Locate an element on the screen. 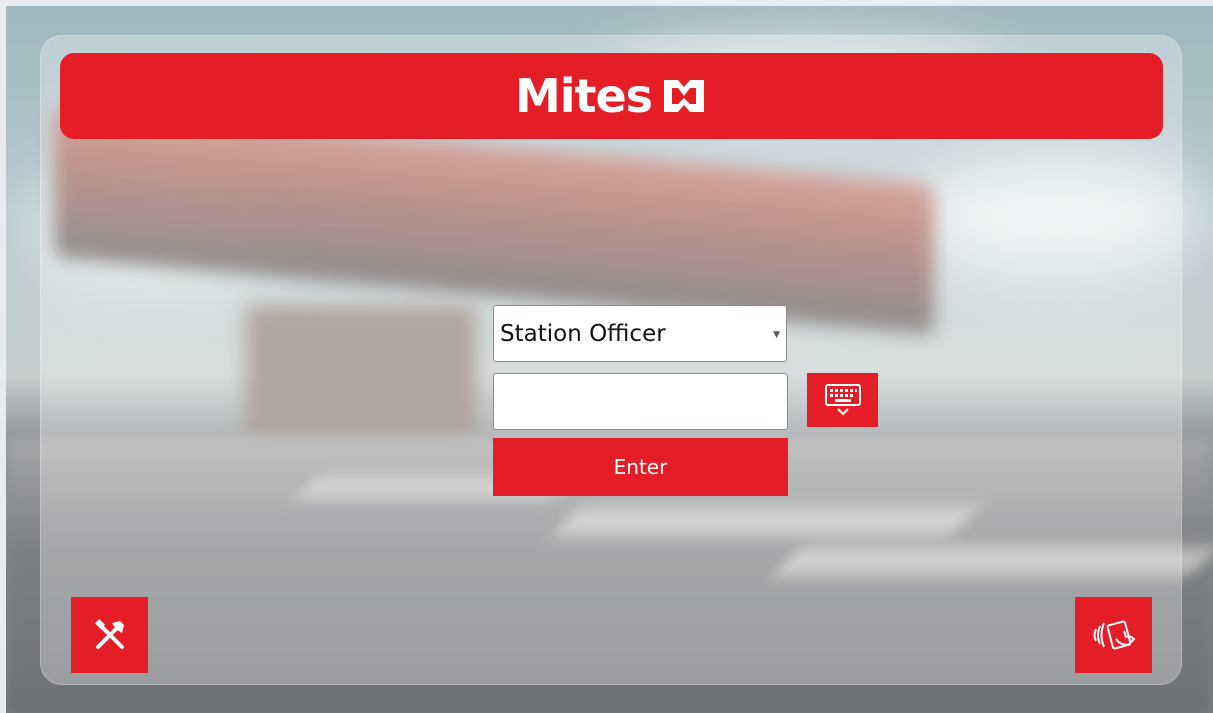 Image resolution: width=1213 pixels, height=713 pixels. enter-button-label: Enter is located at coordinates (640, 467).